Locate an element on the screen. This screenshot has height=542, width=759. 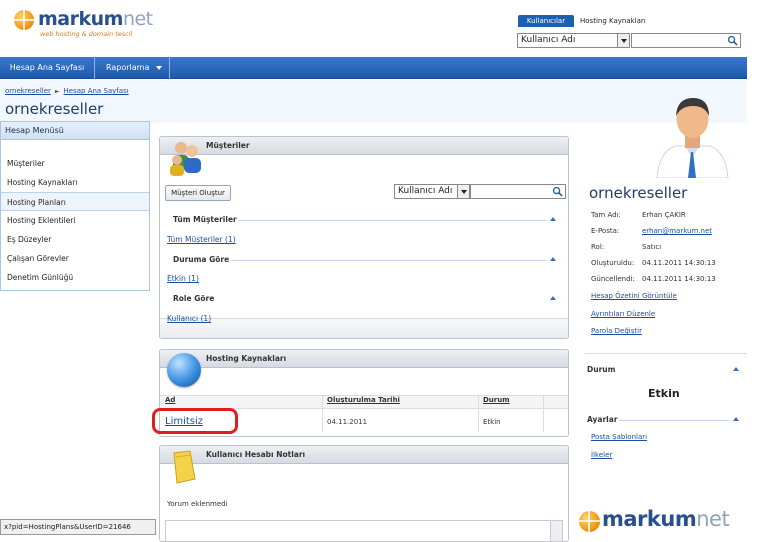
settings-box-title: Ayarlar is located at coordinates (602, 419).